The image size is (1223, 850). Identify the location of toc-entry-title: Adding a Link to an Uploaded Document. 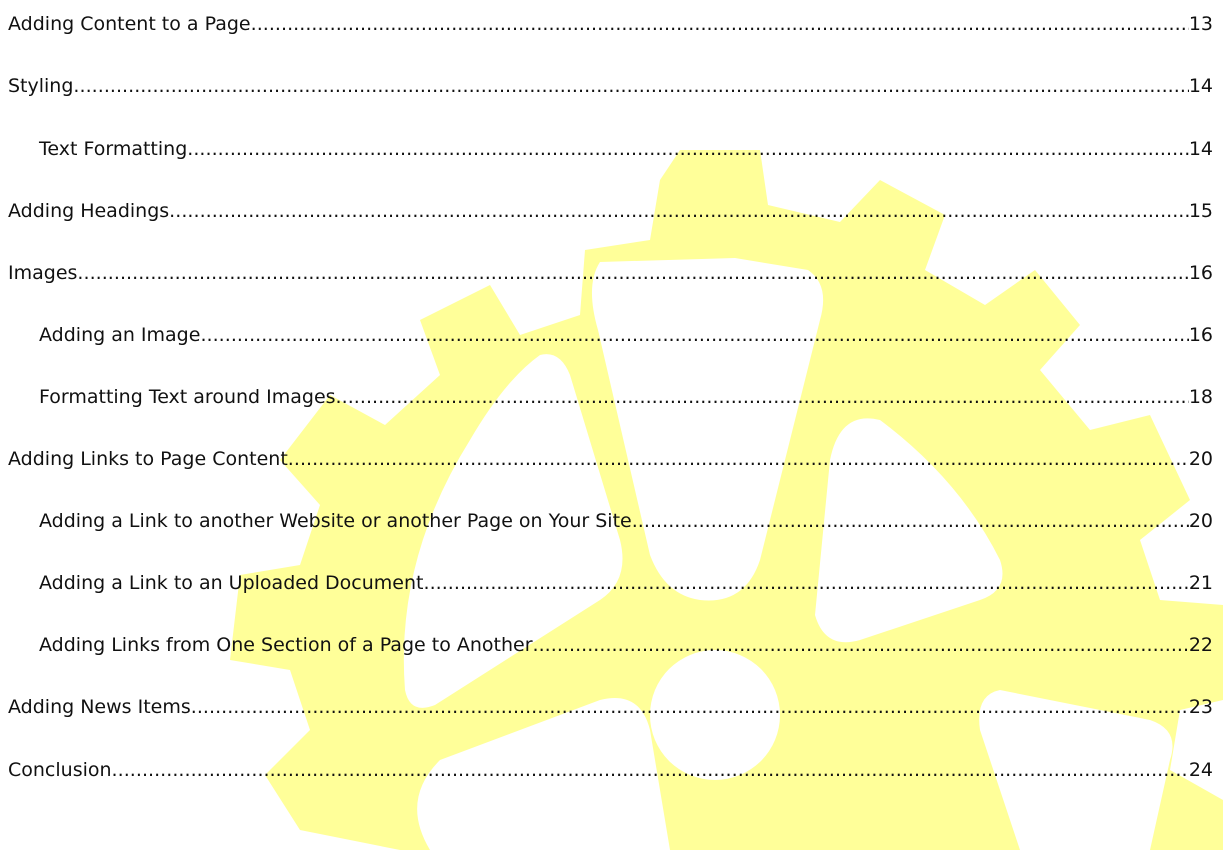
(231, 583).